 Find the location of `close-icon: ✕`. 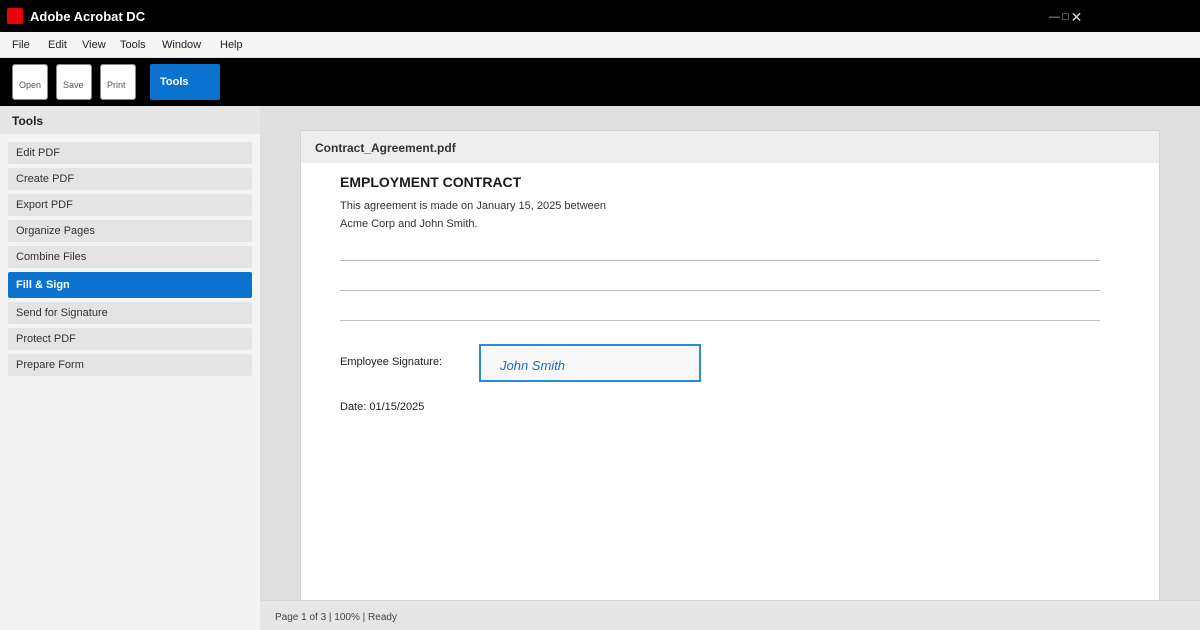

close-icon: ✕ is located at coordinates (1077, 17).